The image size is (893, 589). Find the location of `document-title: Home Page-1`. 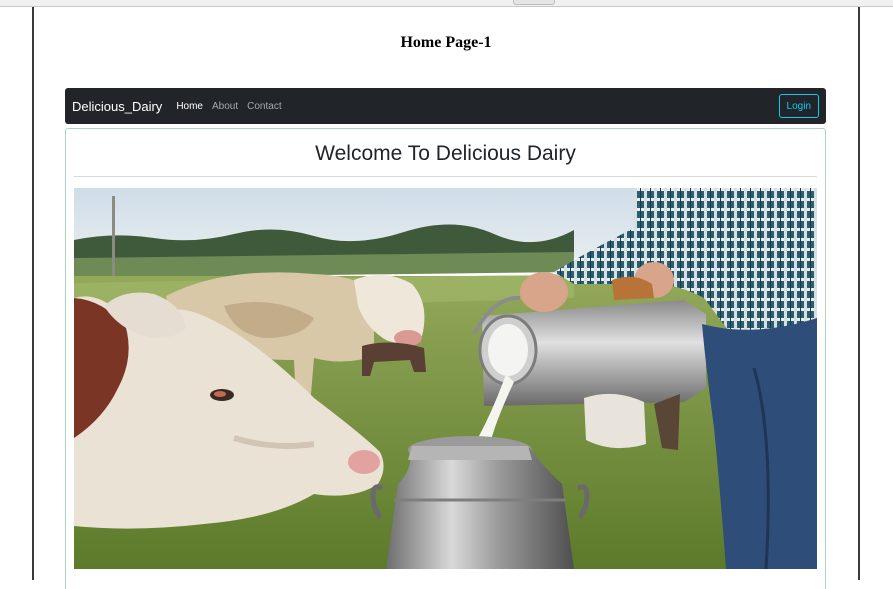

document-title: Home Page-1 is located at coordinates (446, 42).